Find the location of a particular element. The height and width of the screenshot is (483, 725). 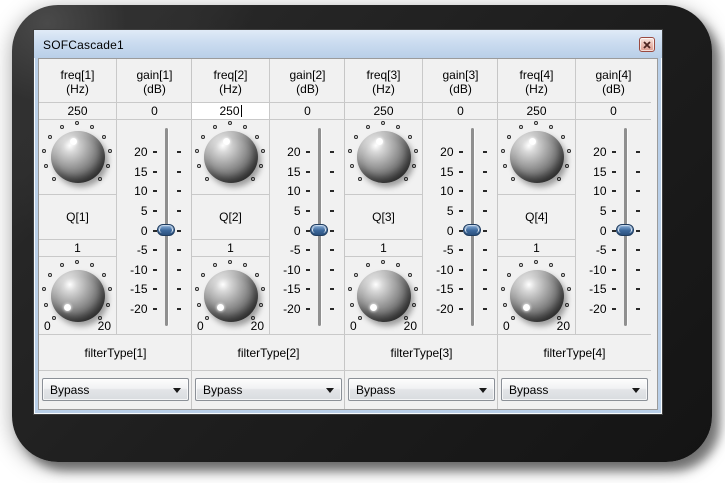

slider-tick-label: -10 is located at coordinates (598, 269).